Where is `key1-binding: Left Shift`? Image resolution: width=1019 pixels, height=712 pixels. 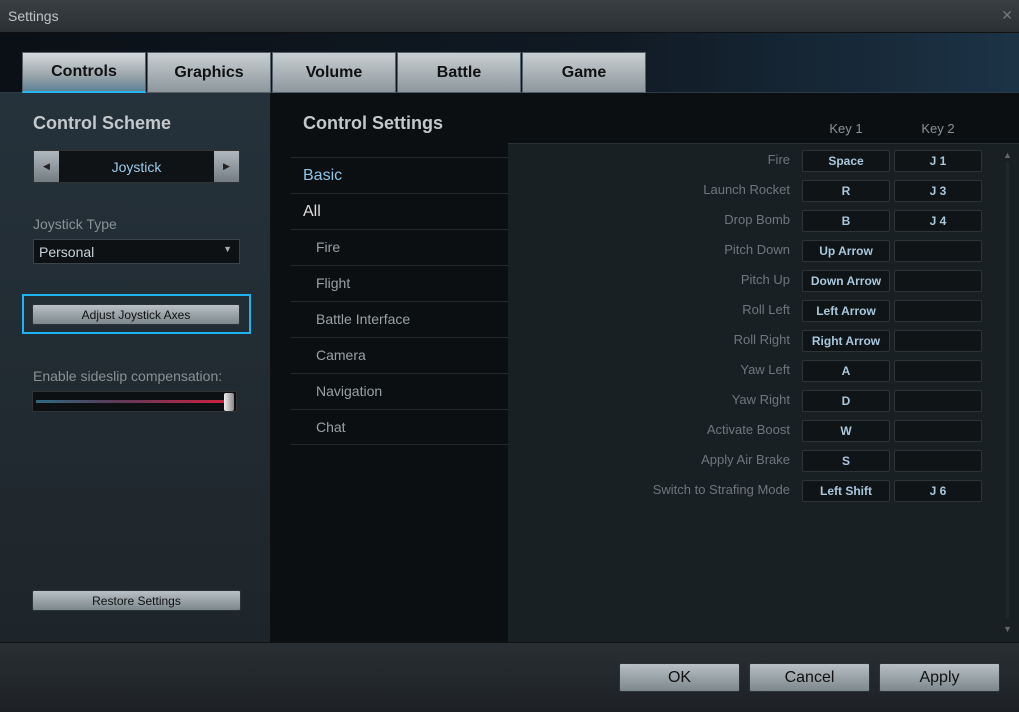
key1-binding: Left Shift is located at coordinates (846, 491).